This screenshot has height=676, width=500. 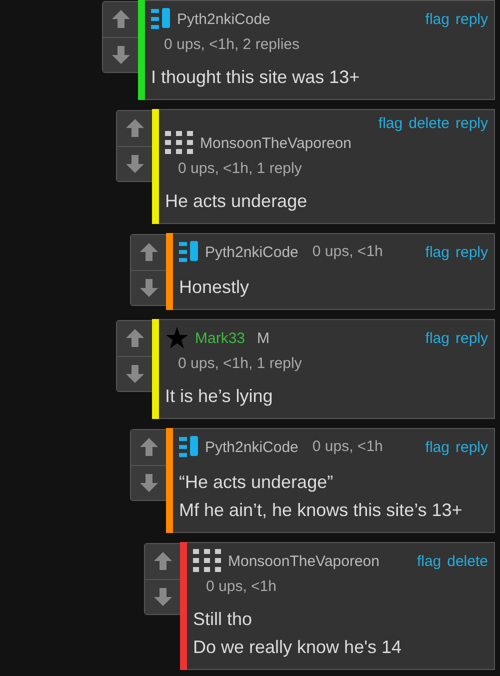 What do you see at coordinates (232, 45) in the screenshot?
I see `comment-meta: 0 ups, <1h, 2 replies` at bounding box center [232, 45].